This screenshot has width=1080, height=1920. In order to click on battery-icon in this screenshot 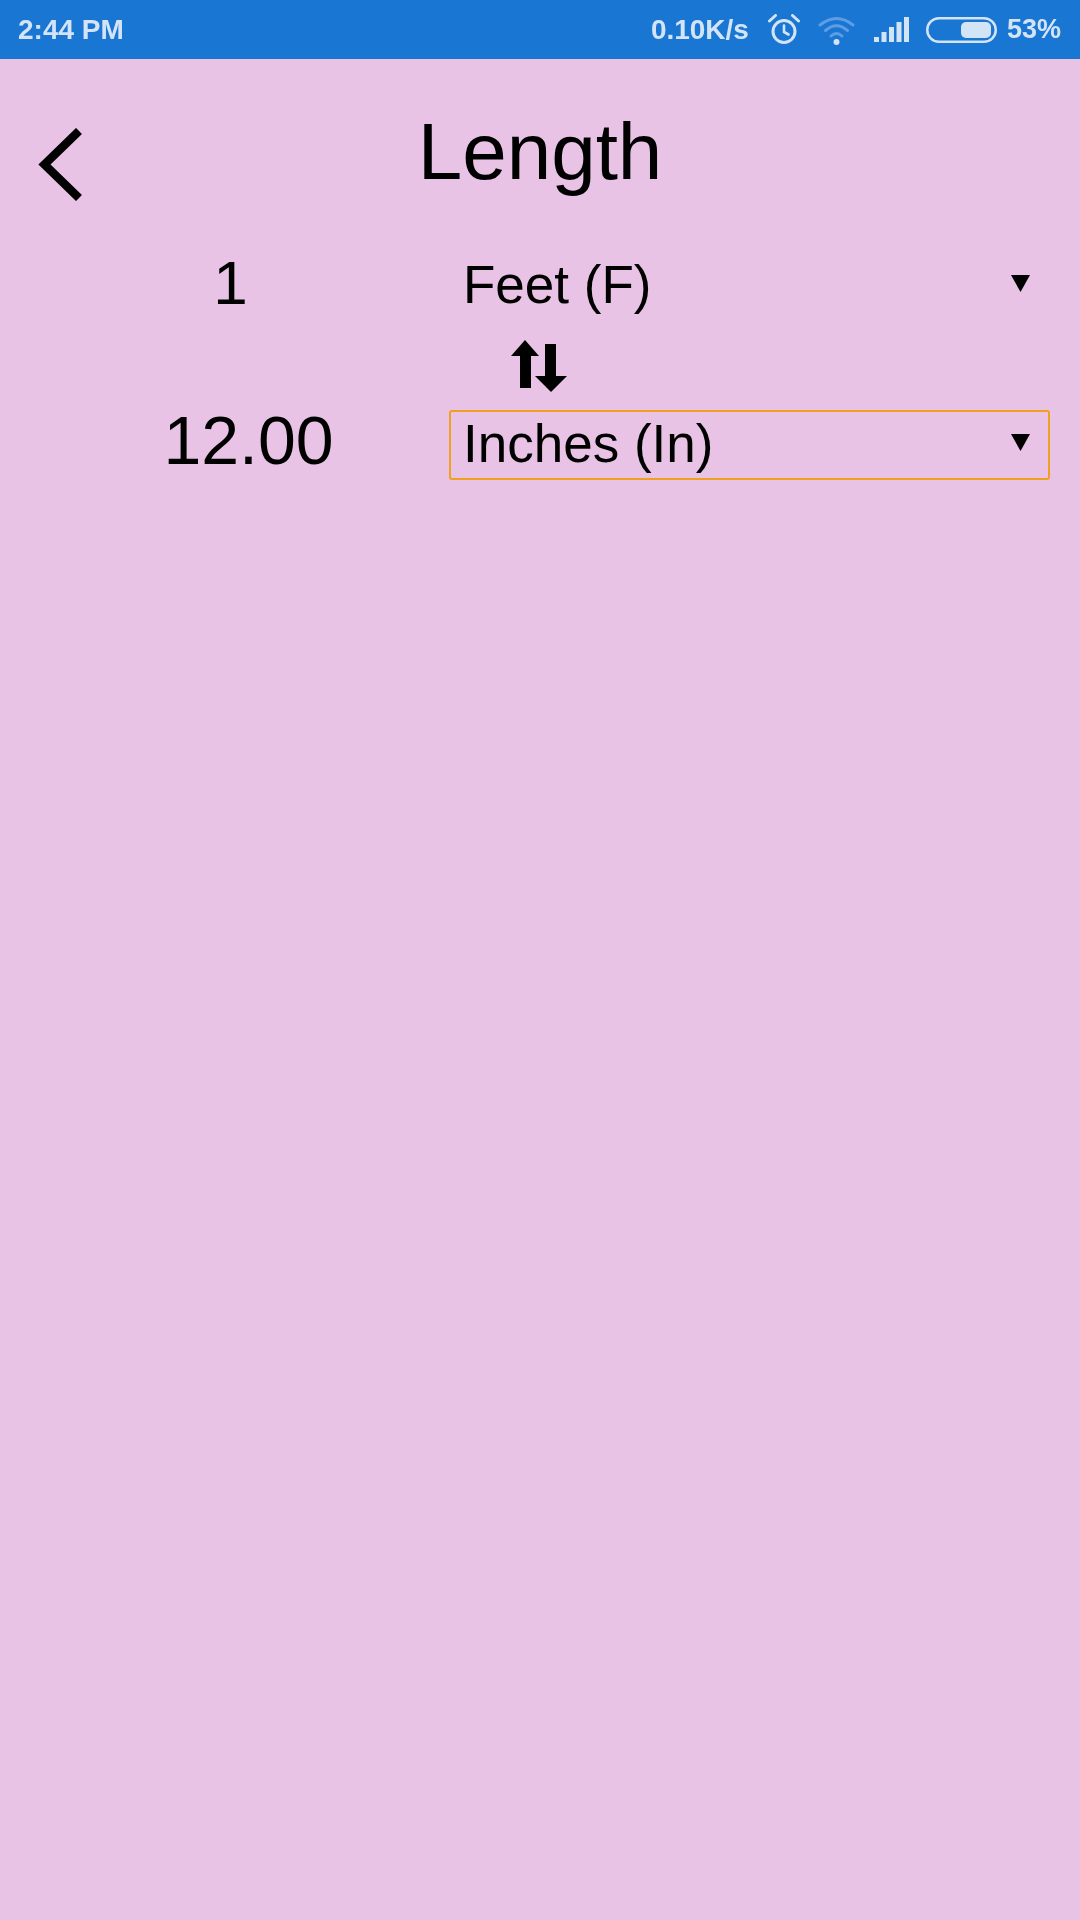, I will do `click(961, 29)`.